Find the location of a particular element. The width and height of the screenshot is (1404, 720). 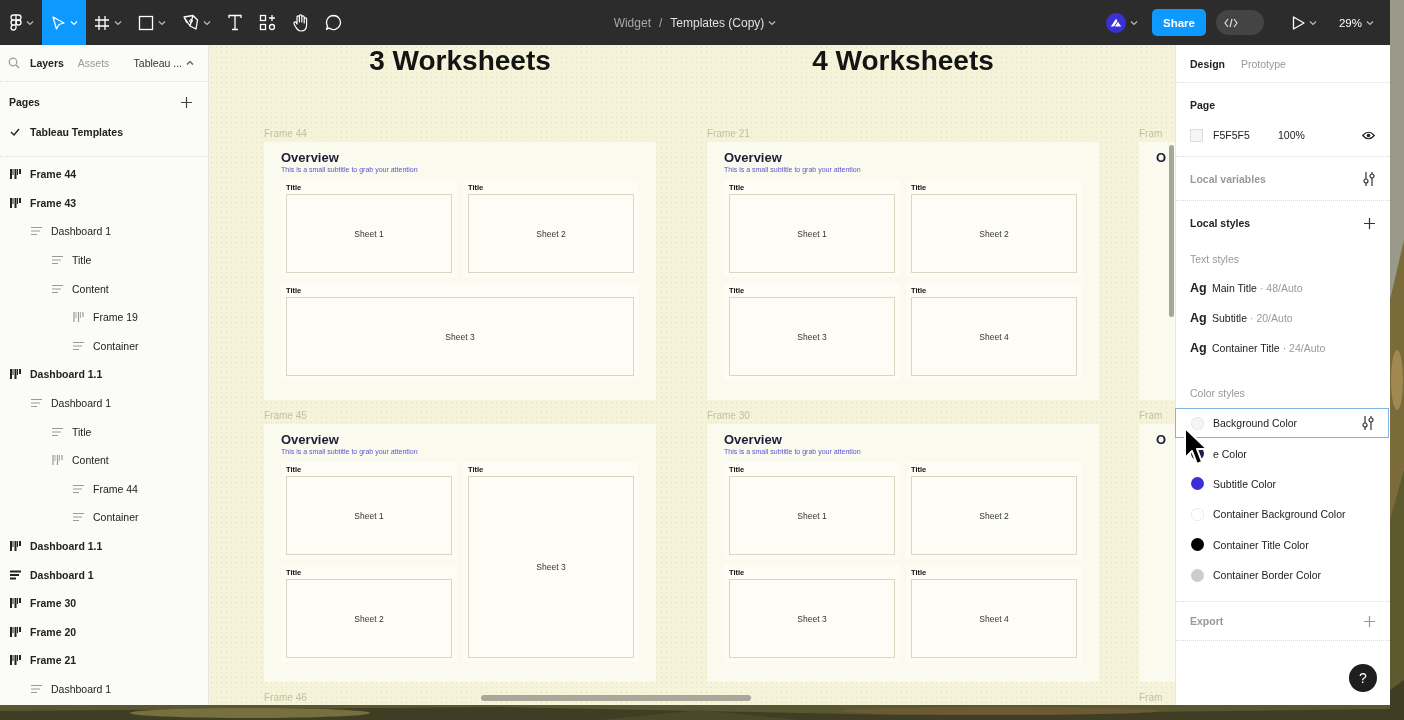

style-name: Subtitle Color is located at coordinates (1245, 483).